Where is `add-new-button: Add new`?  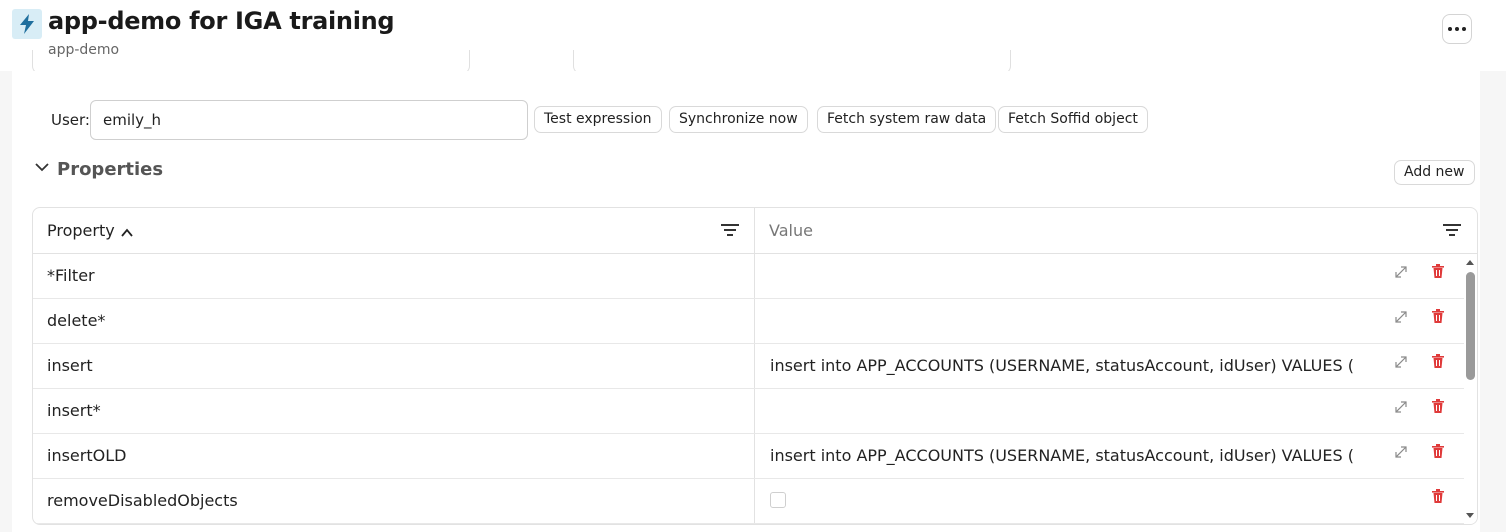
add-new-button: Add new is located at coordinates (1434, 172).